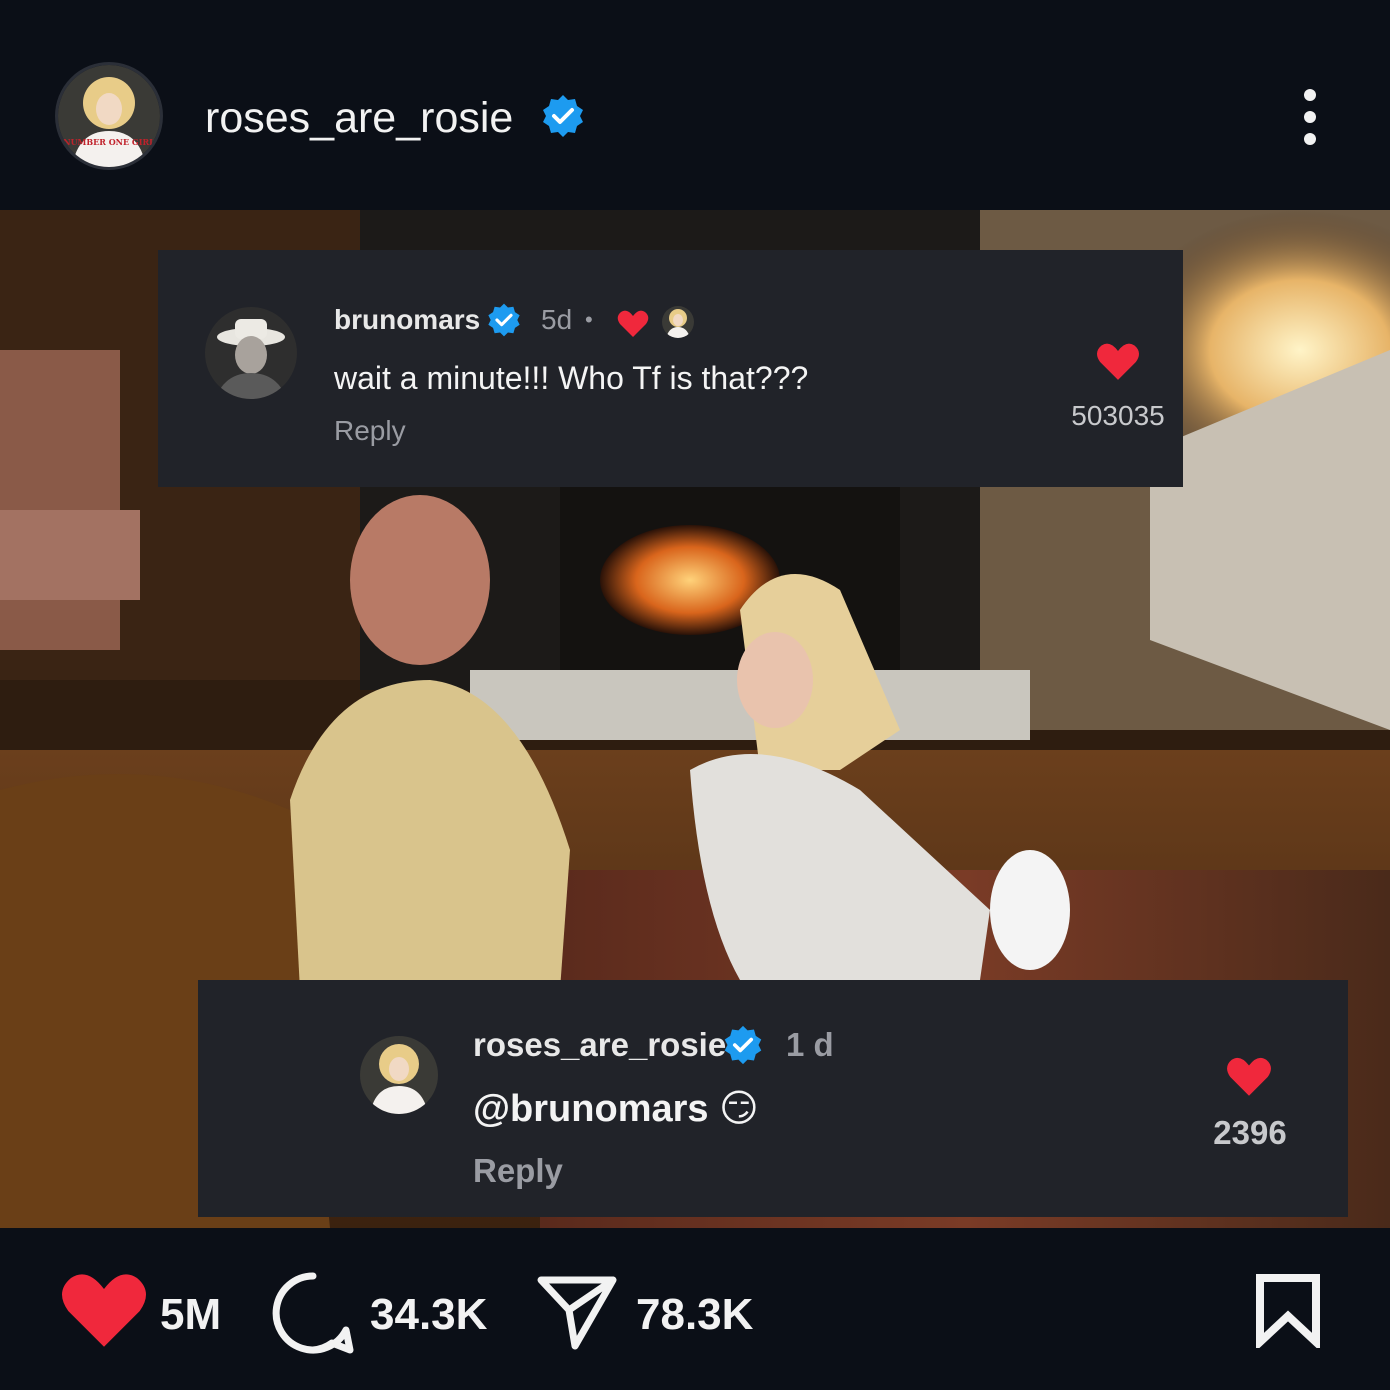  Describe the element at coordinates (1310, 117) in the screenshot. I see `more-options-icon` at that location.